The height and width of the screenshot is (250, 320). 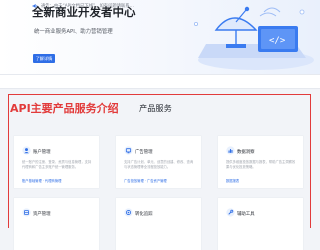 What do you see at coordinates (73, 32) in the screenshot?
I see `hero-subtitle: 统一商业服务API、助力营销管理` at bounding box center [73, 32].